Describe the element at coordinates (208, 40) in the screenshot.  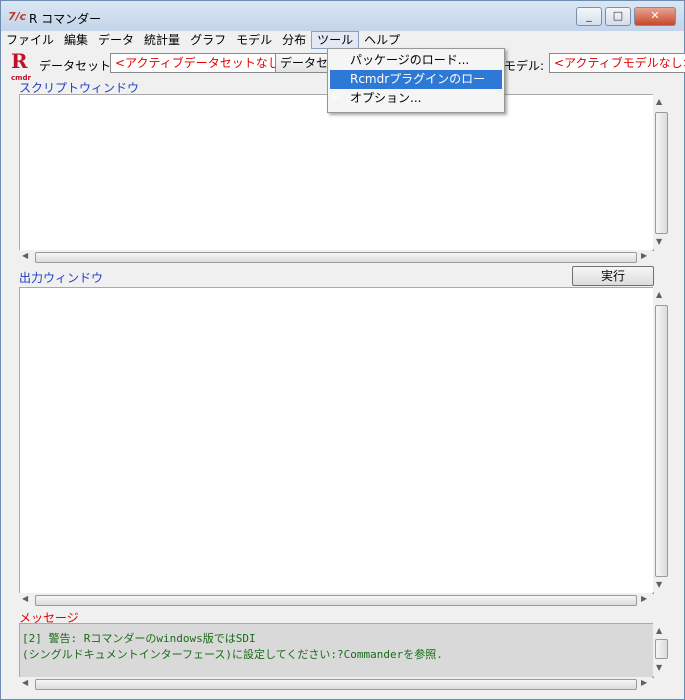
I see `menu-graphs: グラフ` at that location.